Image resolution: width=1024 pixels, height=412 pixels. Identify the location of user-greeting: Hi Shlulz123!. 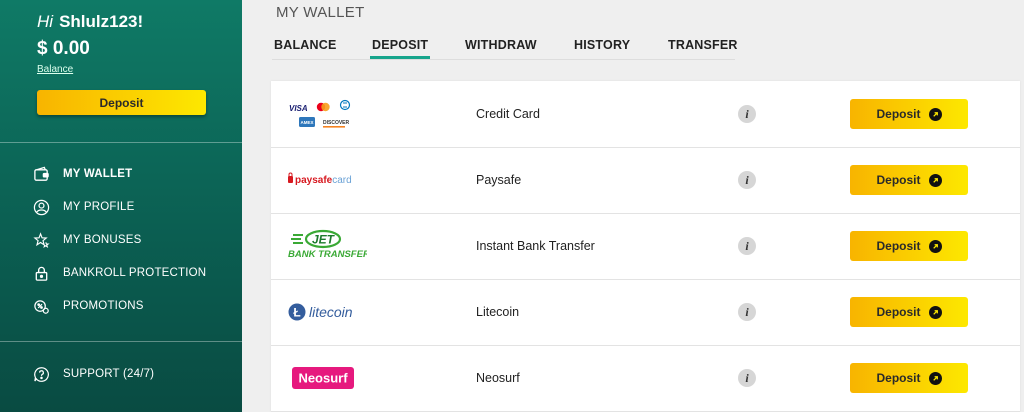
(90, 22).